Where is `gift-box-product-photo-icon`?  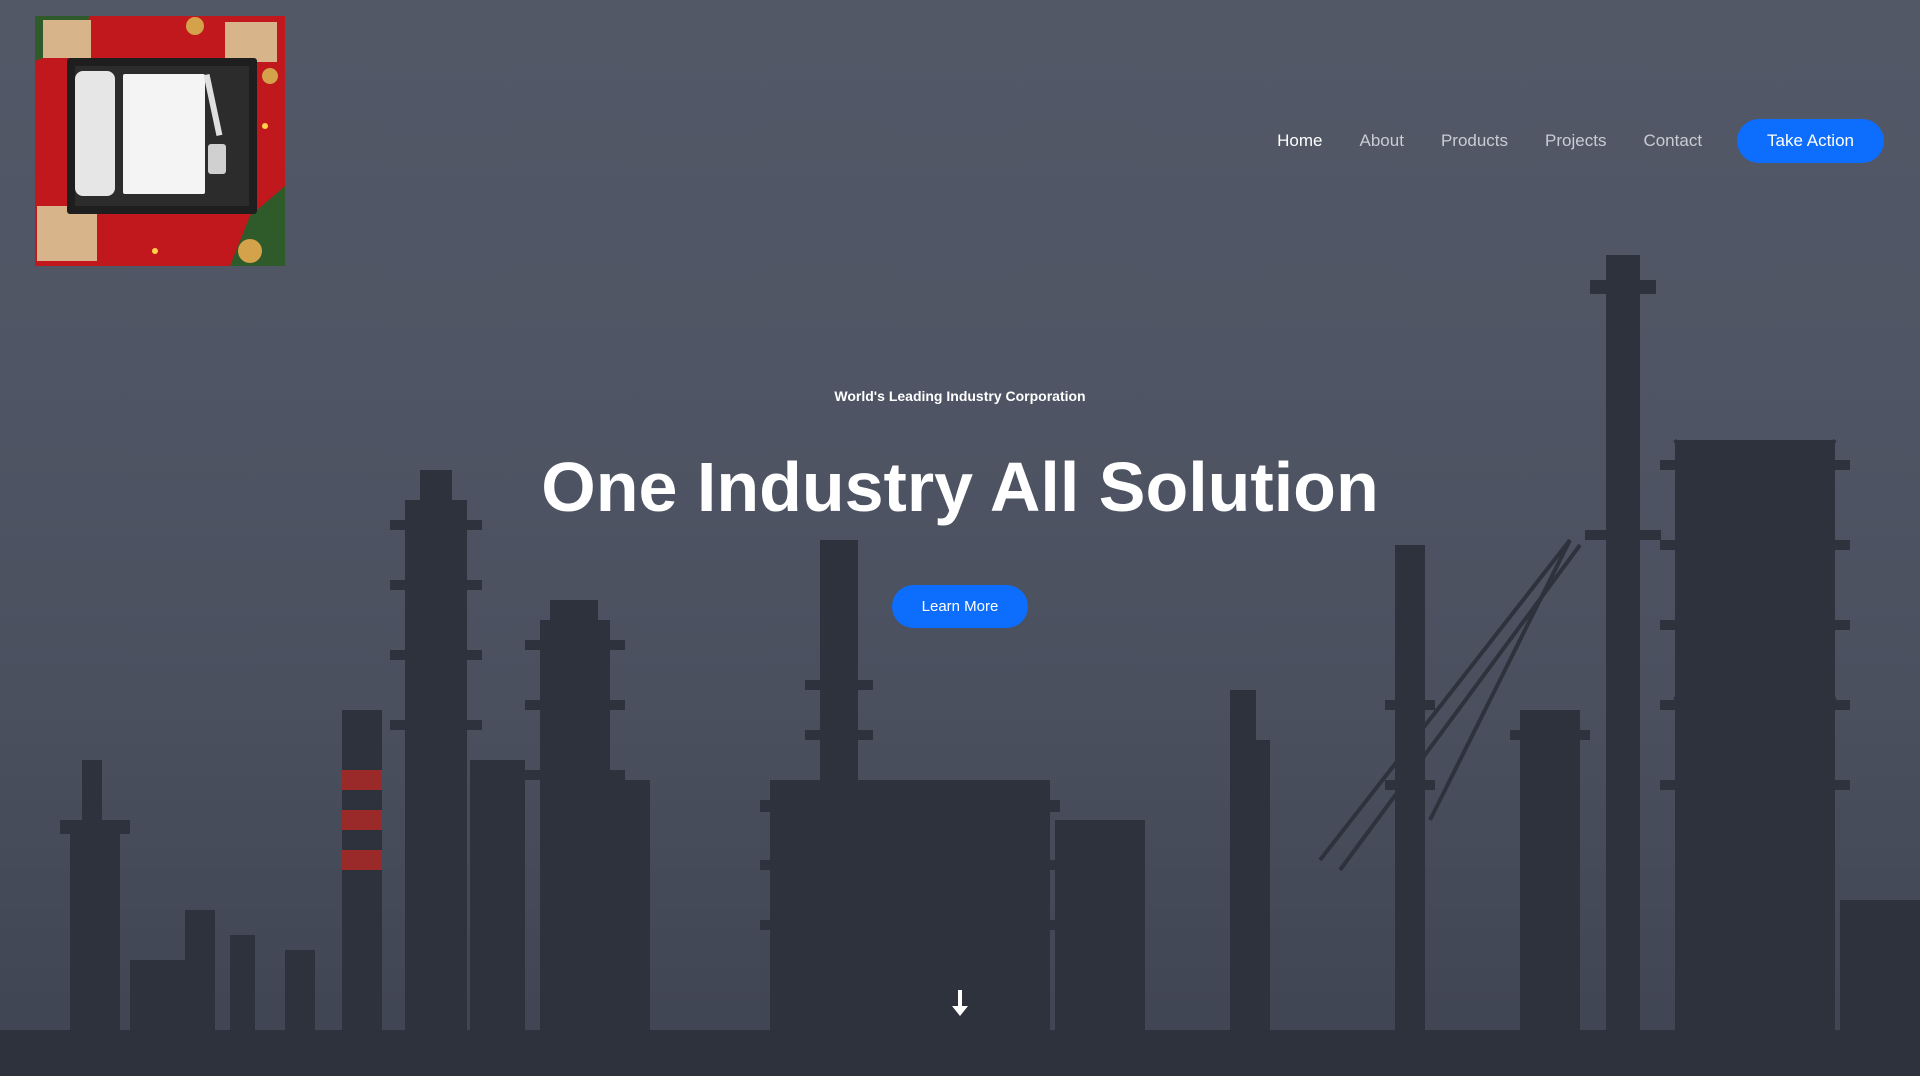
gift-box-product-photo-icon is located at coordinates (160, 141).